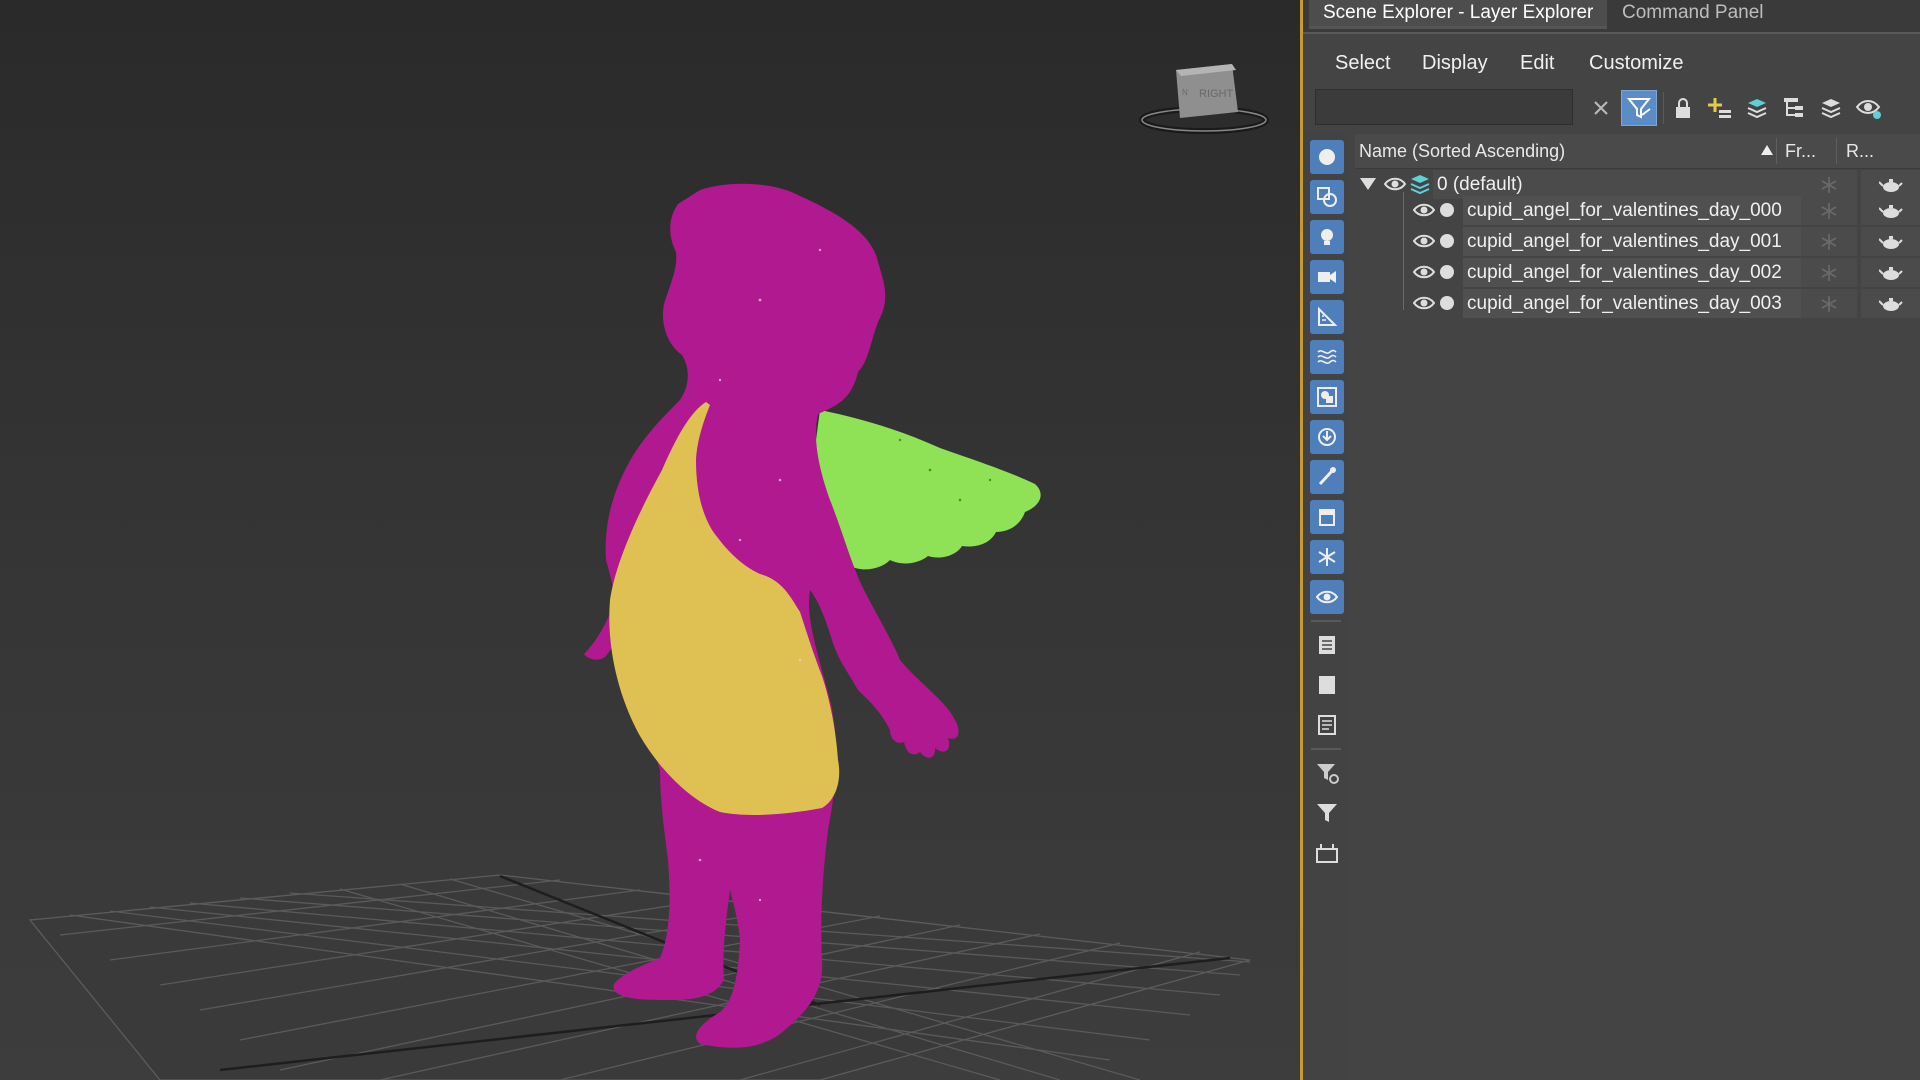 Image resolution: width=1920 pixels, height=1080 pixels. Describe the element at coordinates (1767, 150) in the screenshot. I see `sort-ascending-icon` at that location.